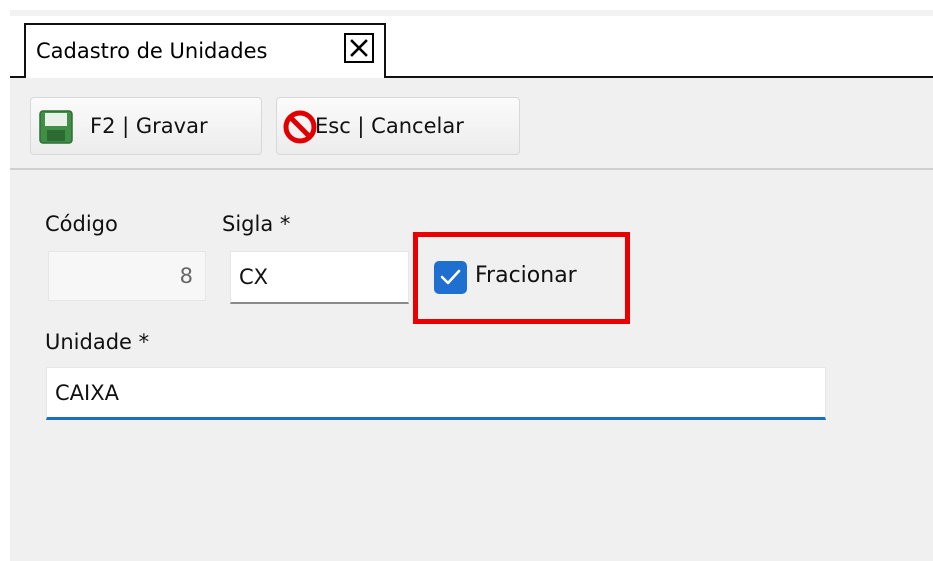  Describe the element at coordinates (256, 224) in the screenshot. I see `sigla-label: Sigla *` at that location.